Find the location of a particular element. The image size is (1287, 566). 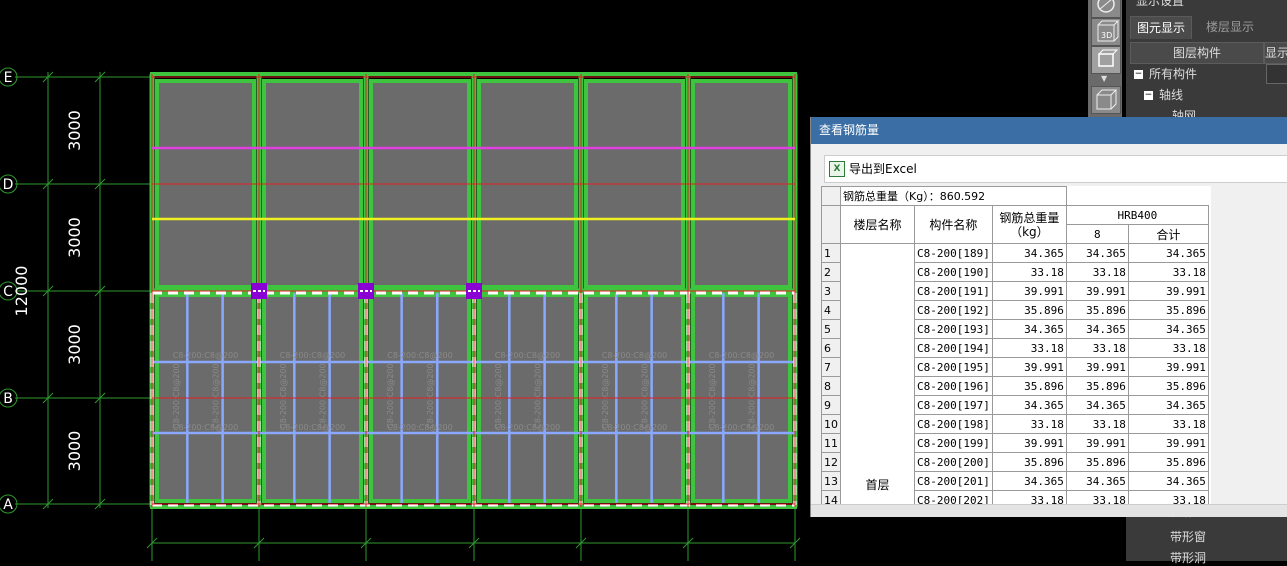

view-3d-icon: 3D is located at coordinates (1106, 32).